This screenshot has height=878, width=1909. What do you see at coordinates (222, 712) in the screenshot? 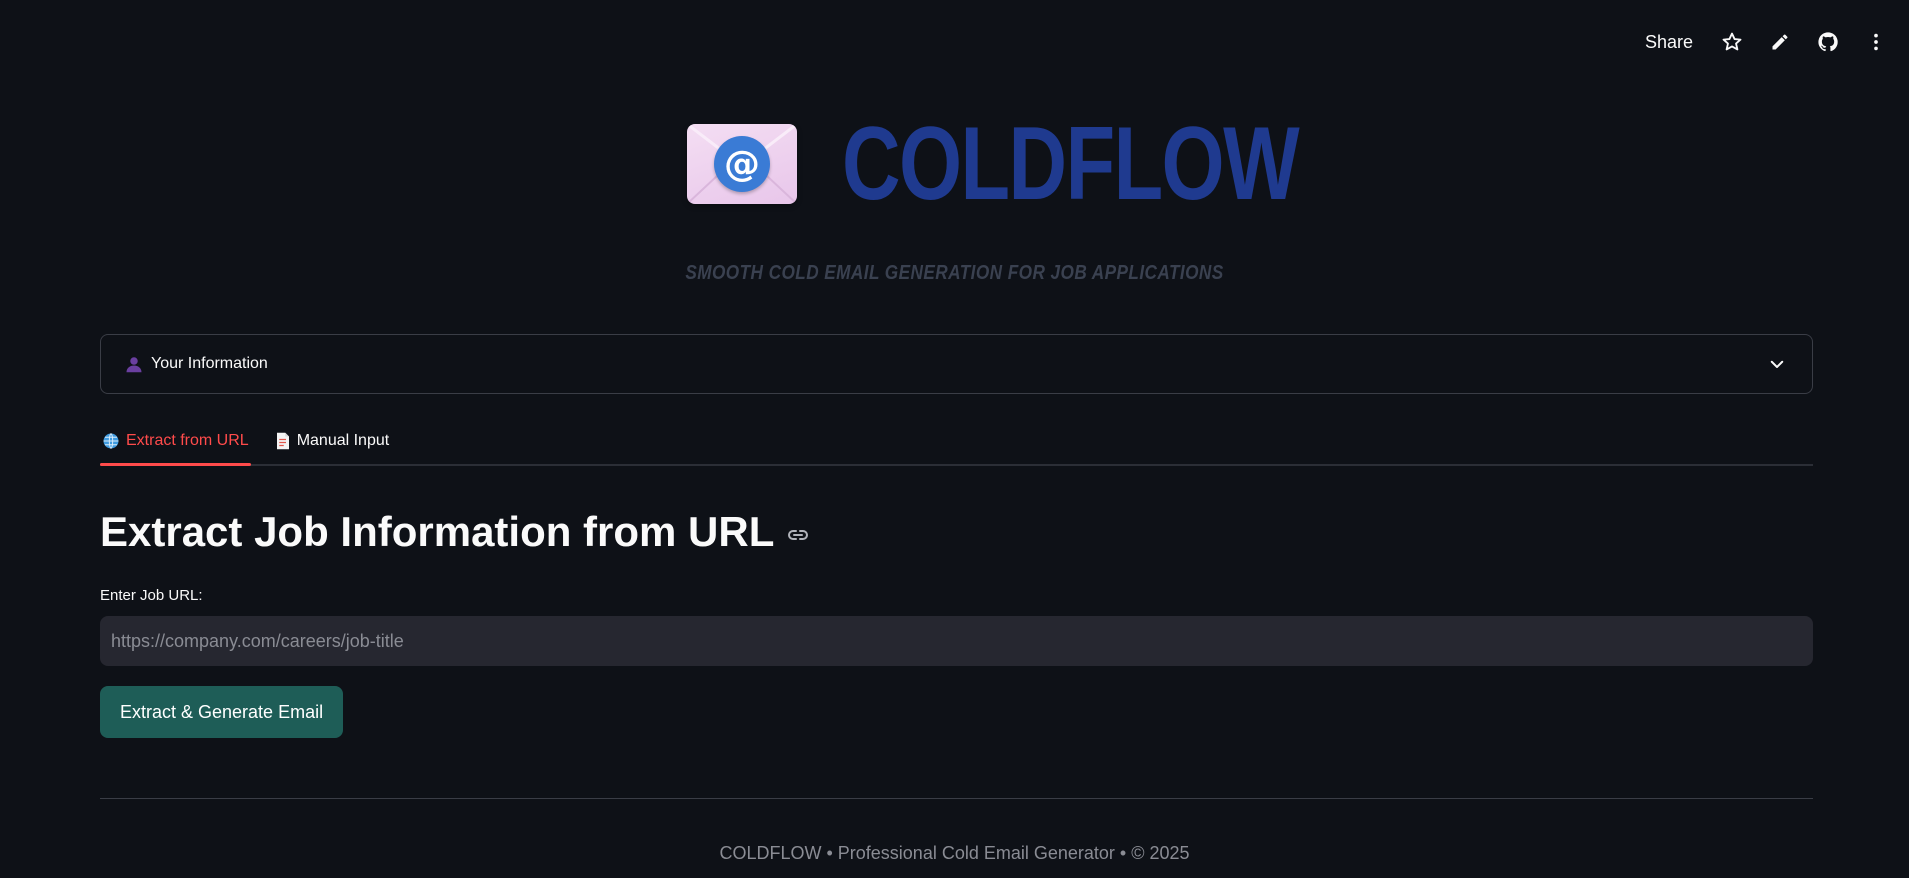
I see `extract-generate-button: Extract & Generate Email` at bounding box center [222, 712].